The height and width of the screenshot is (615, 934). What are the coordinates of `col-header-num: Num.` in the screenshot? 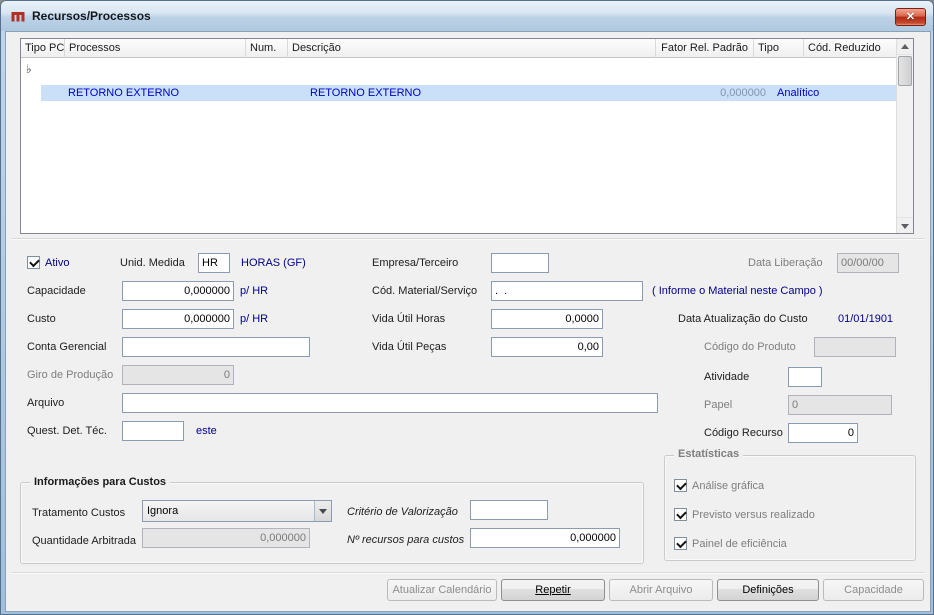 It's located at (267, 48).